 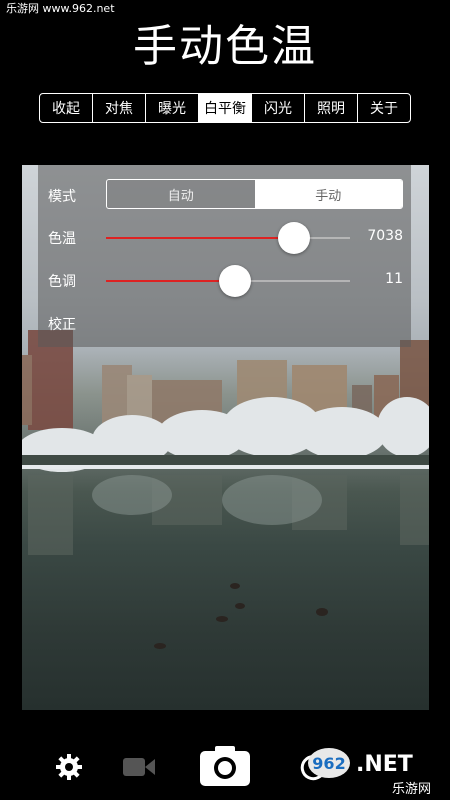 I want to click on temperature-slider, so click(x=228, y=238).